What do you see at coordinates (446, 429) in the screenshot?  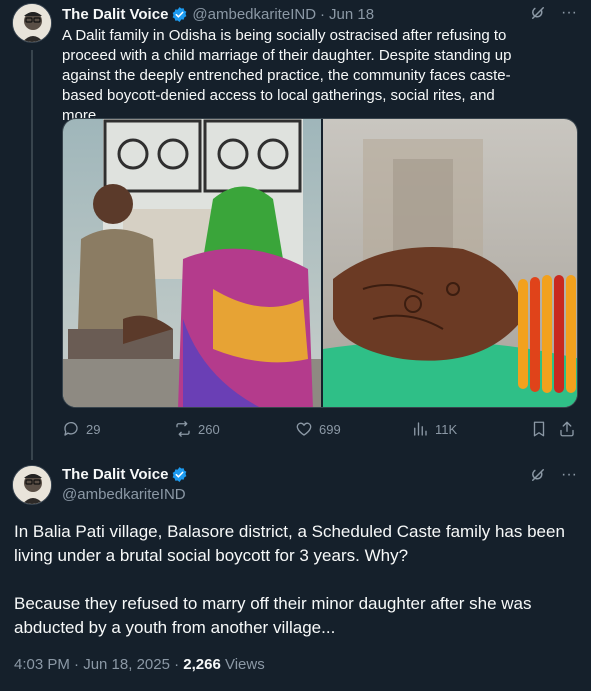 I see `views-count: 11K` at bounding box center [446, 429].